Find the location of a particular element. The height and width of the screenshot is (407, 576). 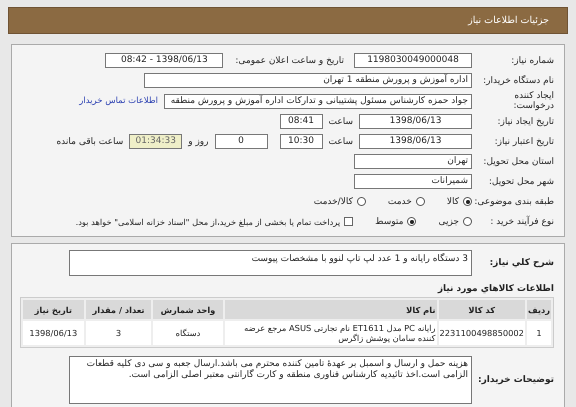

time-field: 08:41 is located at coordinates (301, 121).